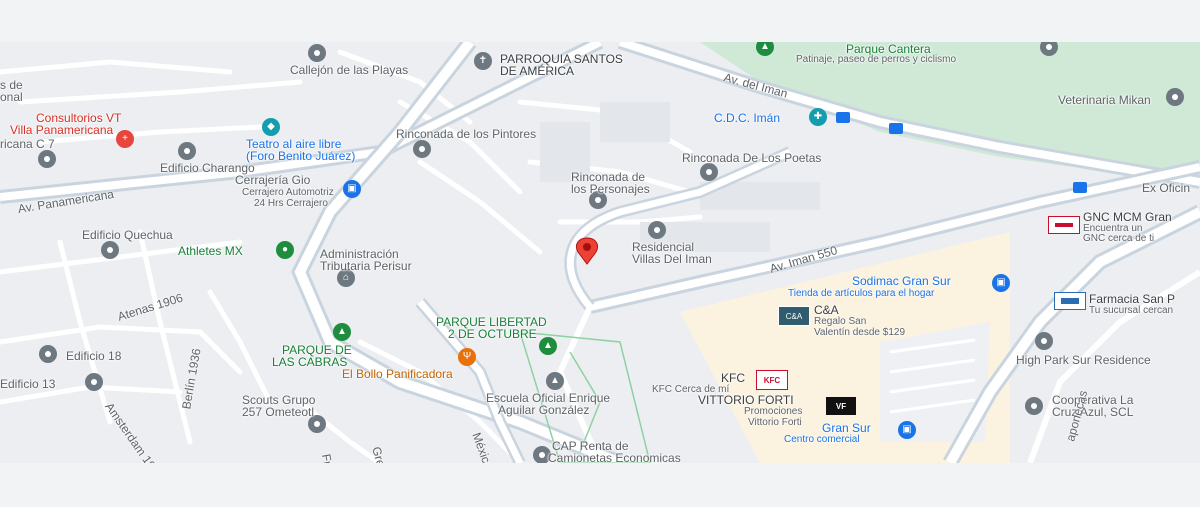 The height and width of the screenshot is (507, 1200). I want to click on residencial-label-2: Villas Del Iman, so click(672, 259).